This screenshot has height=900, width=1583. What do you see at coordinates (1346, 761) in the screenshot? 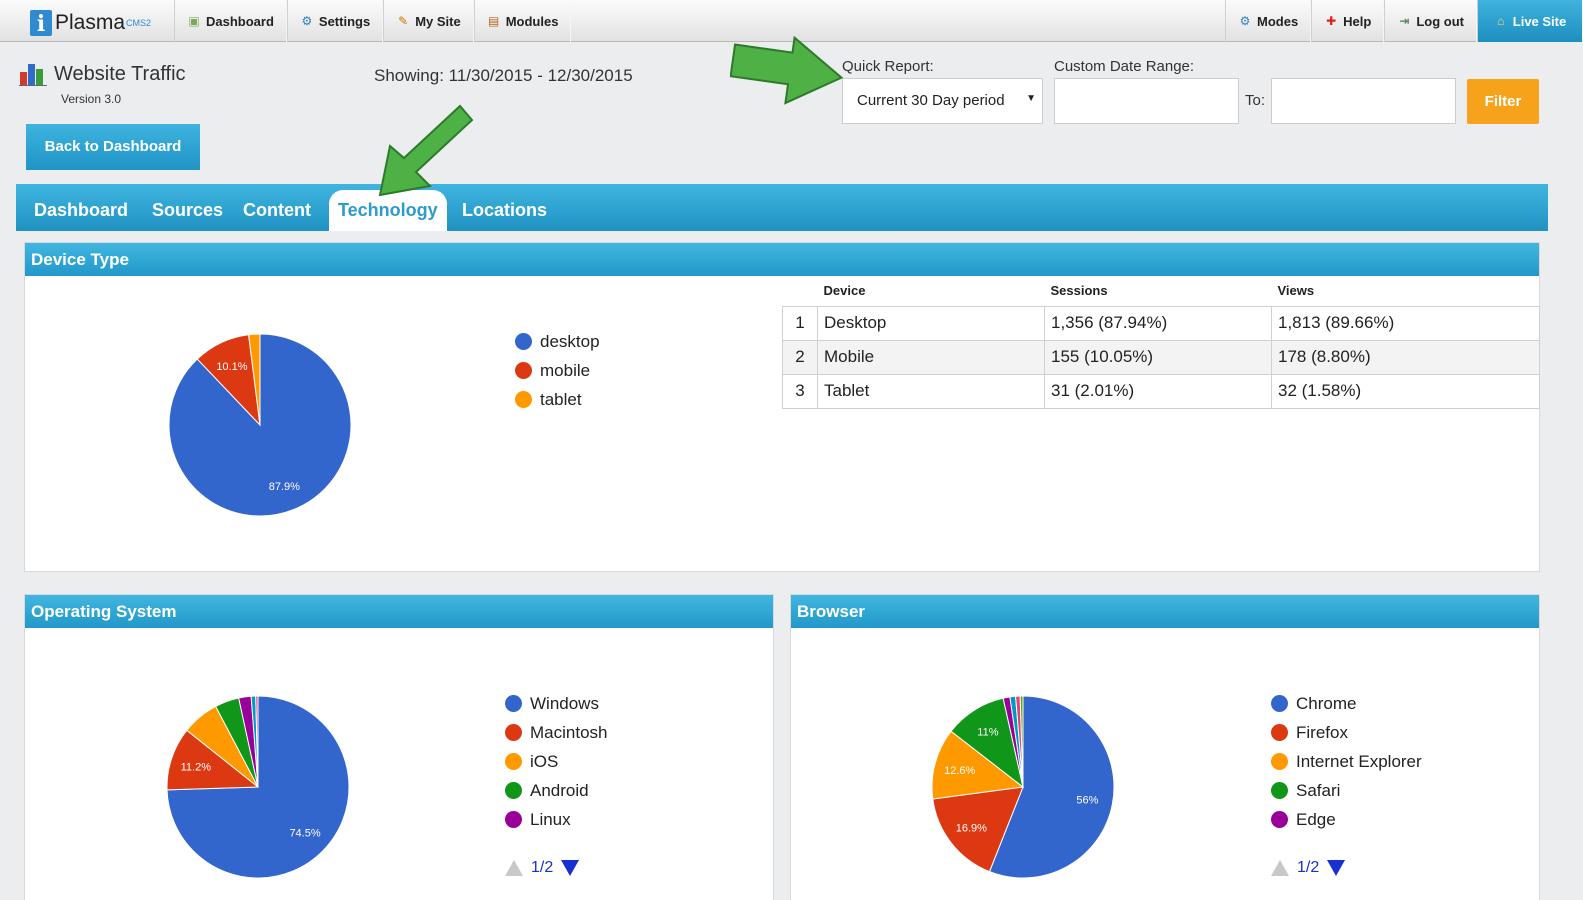
I see `legend-item: Internet Explorer` at bounding box center [1346, 761].